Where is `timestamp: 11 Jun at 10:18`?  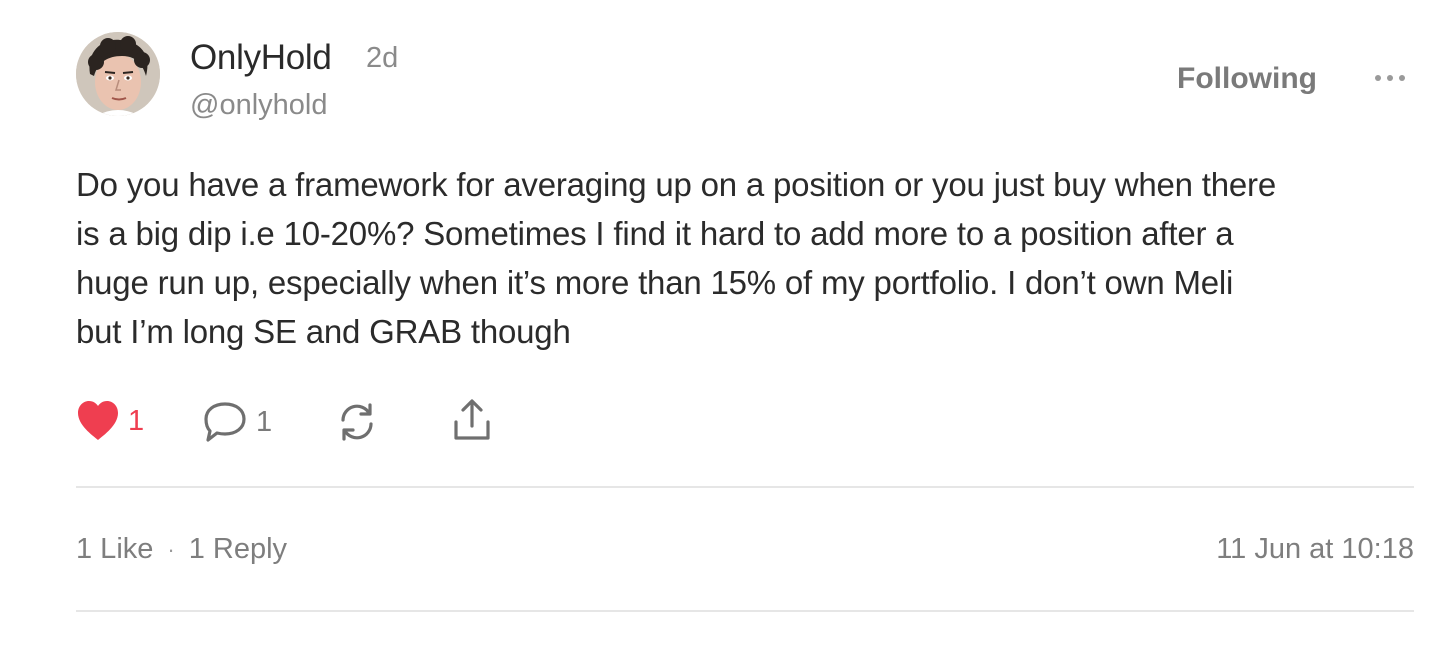
timestamp: 11 Jun at 10:18 is located at coordinates (1315, 549).